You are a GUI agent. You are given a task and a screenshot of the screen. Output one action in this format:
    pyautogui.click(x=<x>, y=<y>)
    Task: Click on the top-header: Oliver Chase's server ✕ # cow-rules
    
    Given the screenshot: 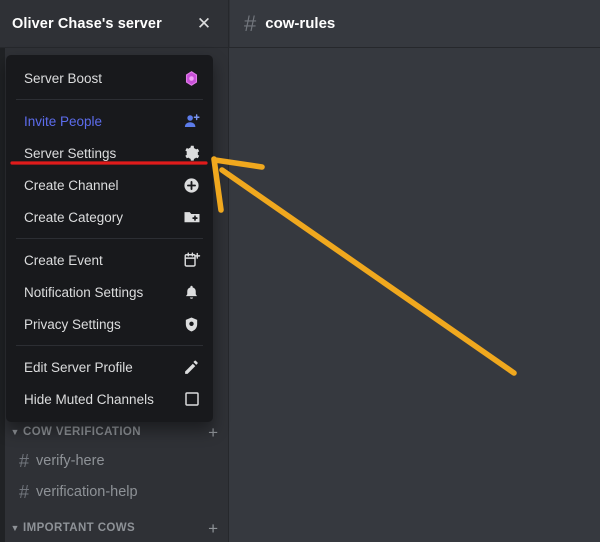 What is the action you would take?
    pyautogui.click(x=300, y=24)
    